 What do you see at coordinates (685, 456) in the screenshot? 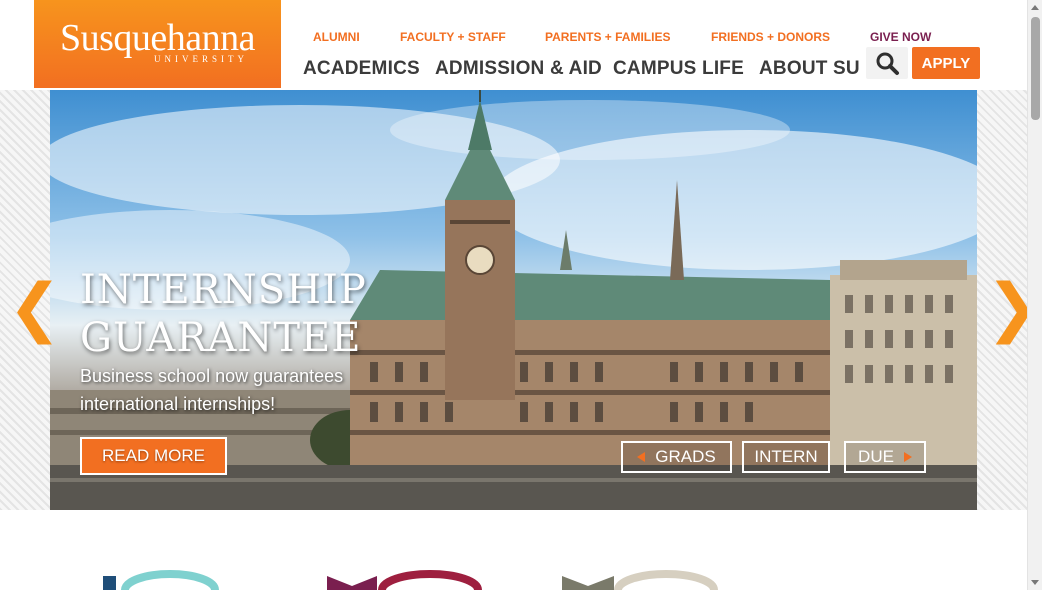
I see `slide-prev-label: GRADS` at bounding box center [685, 456].